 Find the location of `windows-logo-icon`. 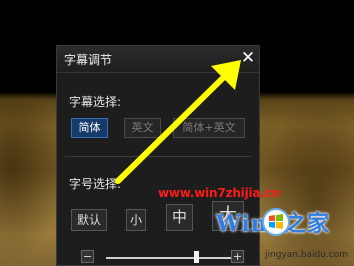

windows-logo-icon is located at coordinates (276, 222).